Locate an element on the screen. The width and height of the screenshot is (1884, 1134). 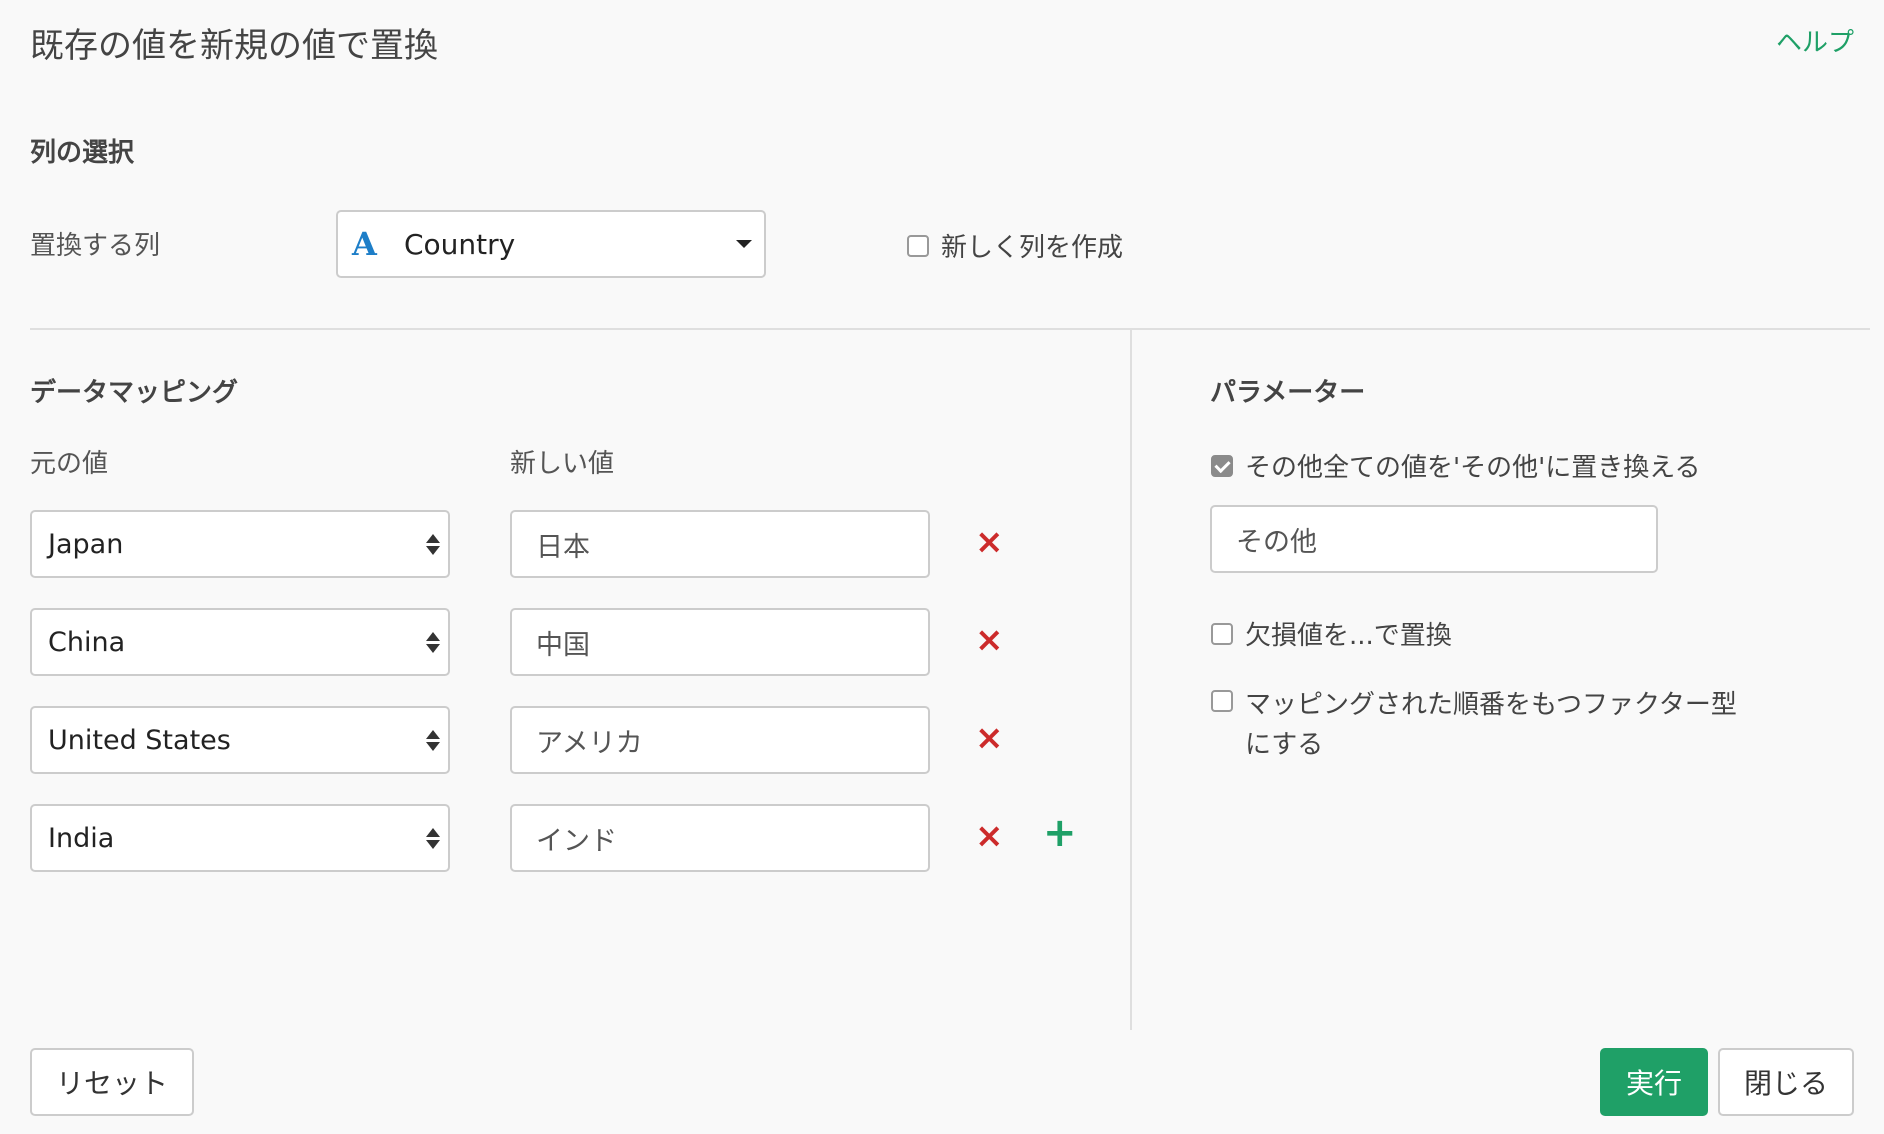
replace-missing-checkbox is located at coordinates (1222, 633).